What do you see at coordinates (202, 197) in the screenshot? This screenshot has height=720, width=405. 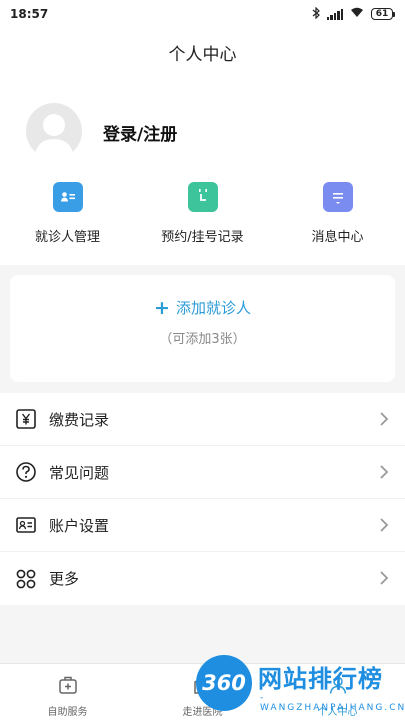 I see `calendar-icon` at bounding box center [202, 197].